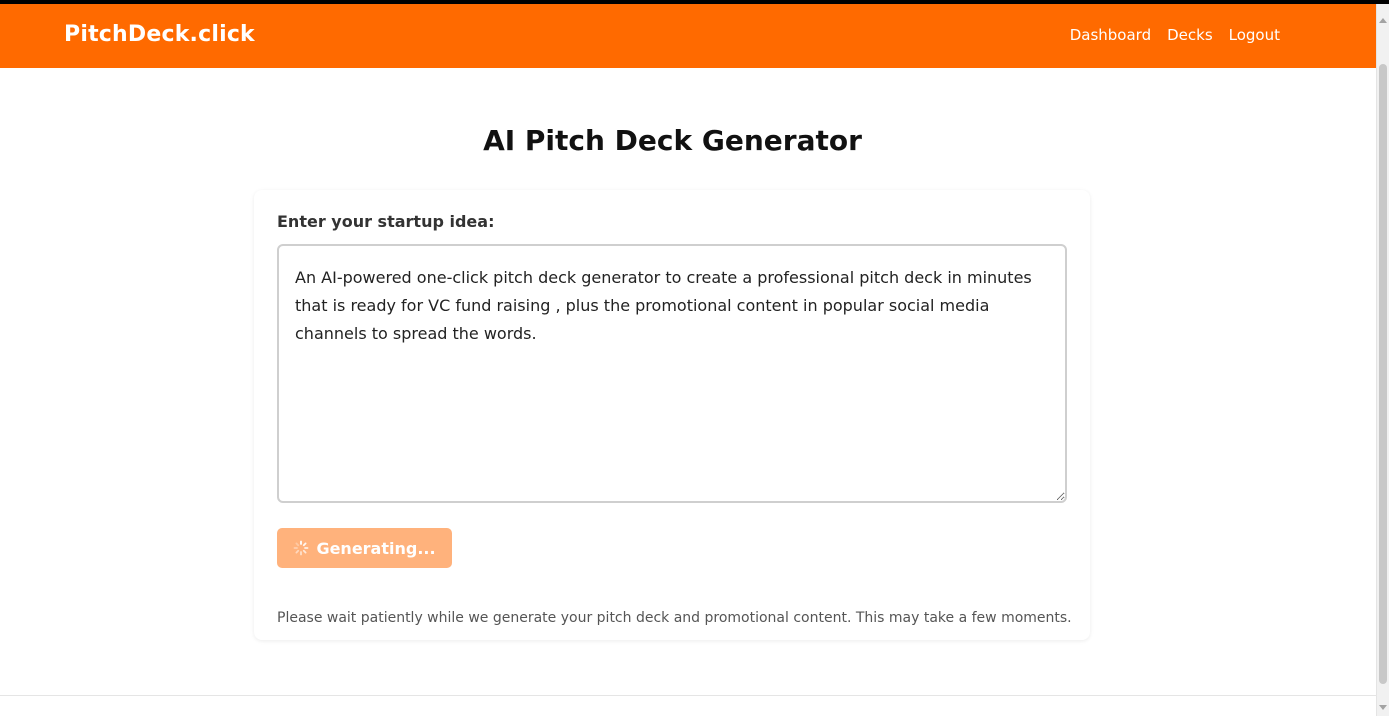  Describe the element at coordinates (688, 695) in the screenshot. I see `footer-divider` at that location.